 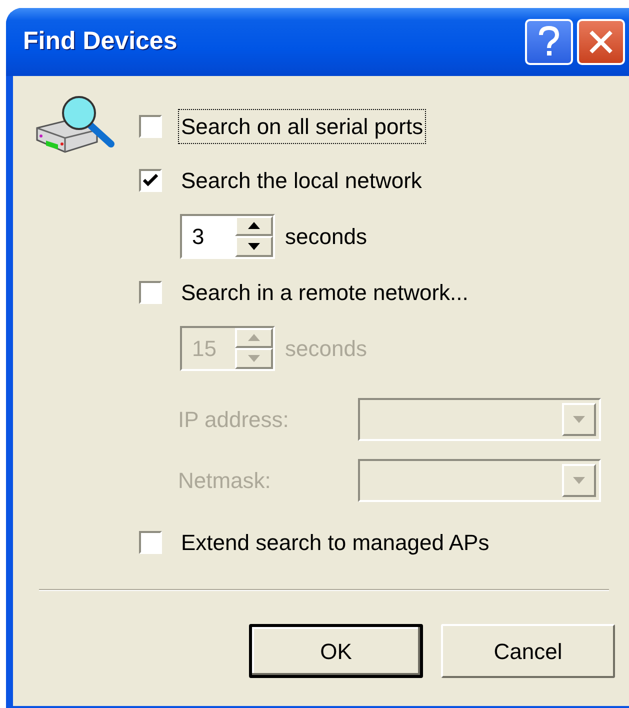 I want to click on check-icon, so click(x=150, y=180).